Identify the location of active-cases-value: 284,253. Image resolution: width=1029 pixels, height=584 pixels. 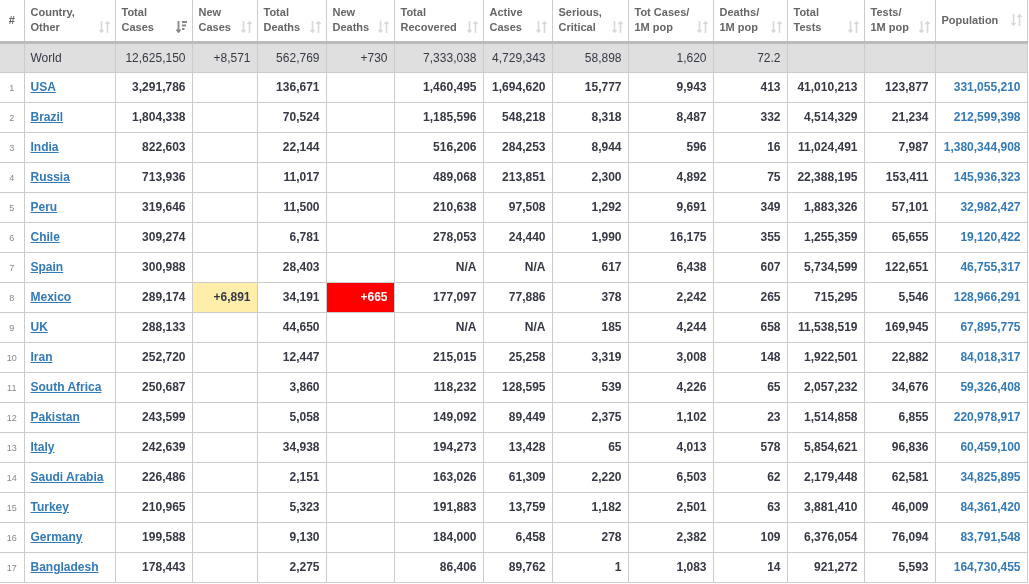
(524, 147).